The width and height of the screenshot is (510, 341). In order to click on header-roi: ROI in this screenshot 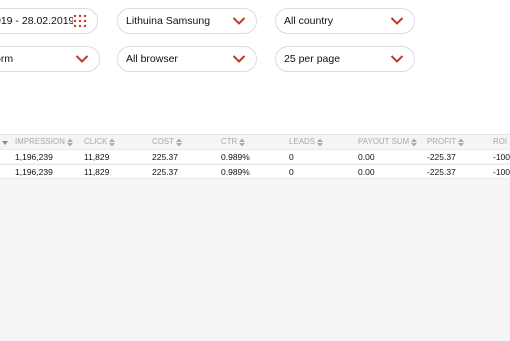, I will do `click(500, 142)`.